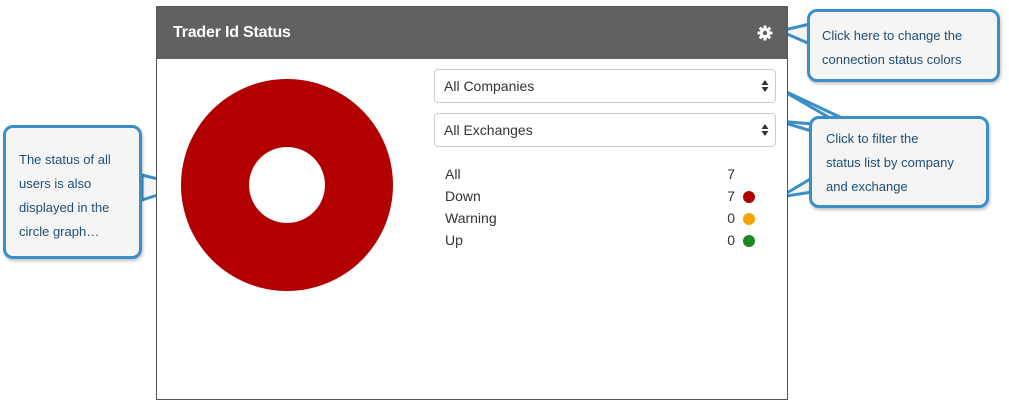 The image size is (1009, 405). Describe the element at coordinates (453, 174) in the screenshot. I see `status-label: All` at that location.